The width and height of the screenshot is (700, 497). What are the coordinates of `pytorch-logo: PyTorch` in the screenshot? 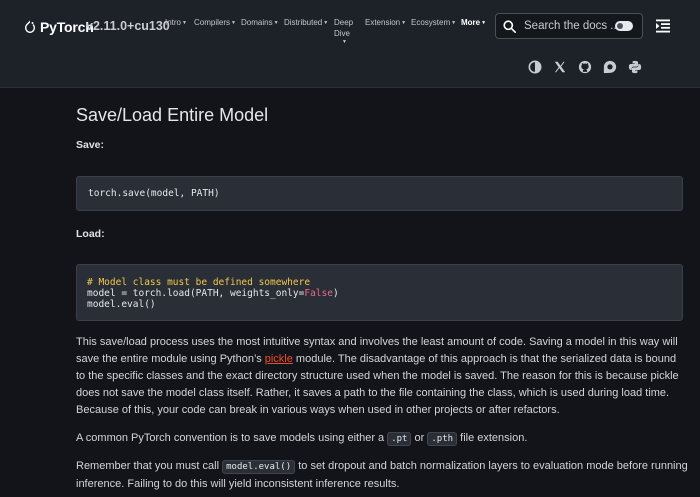 It's located at (59, 27).